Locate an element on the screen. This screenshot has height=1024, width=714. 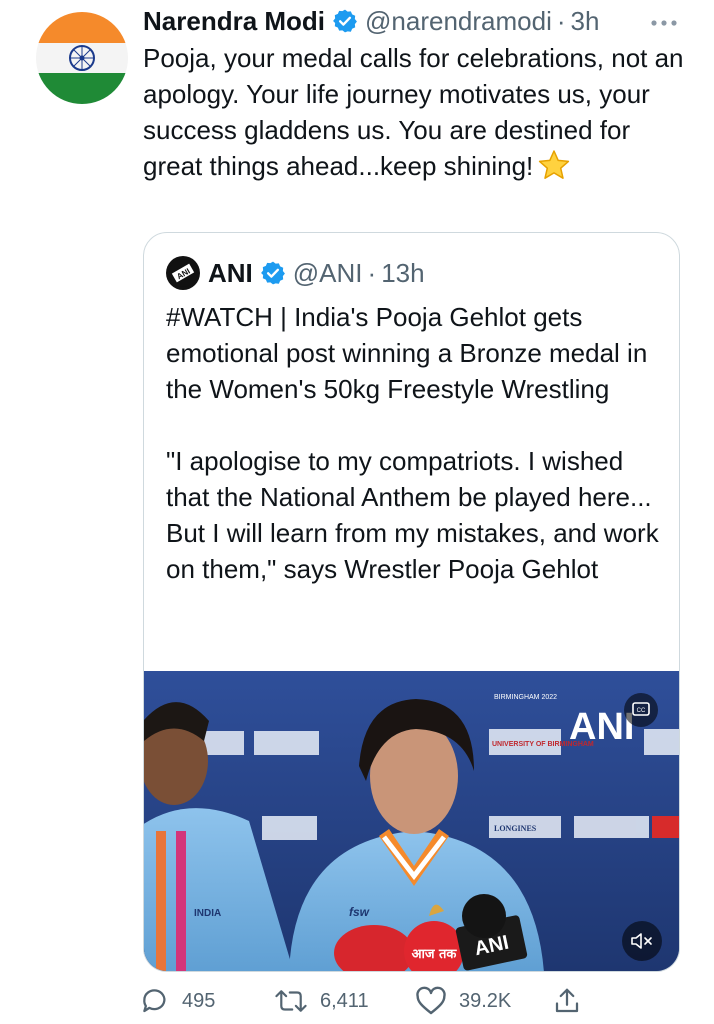
ellipsis-icon is located at coordinates (664, 21).